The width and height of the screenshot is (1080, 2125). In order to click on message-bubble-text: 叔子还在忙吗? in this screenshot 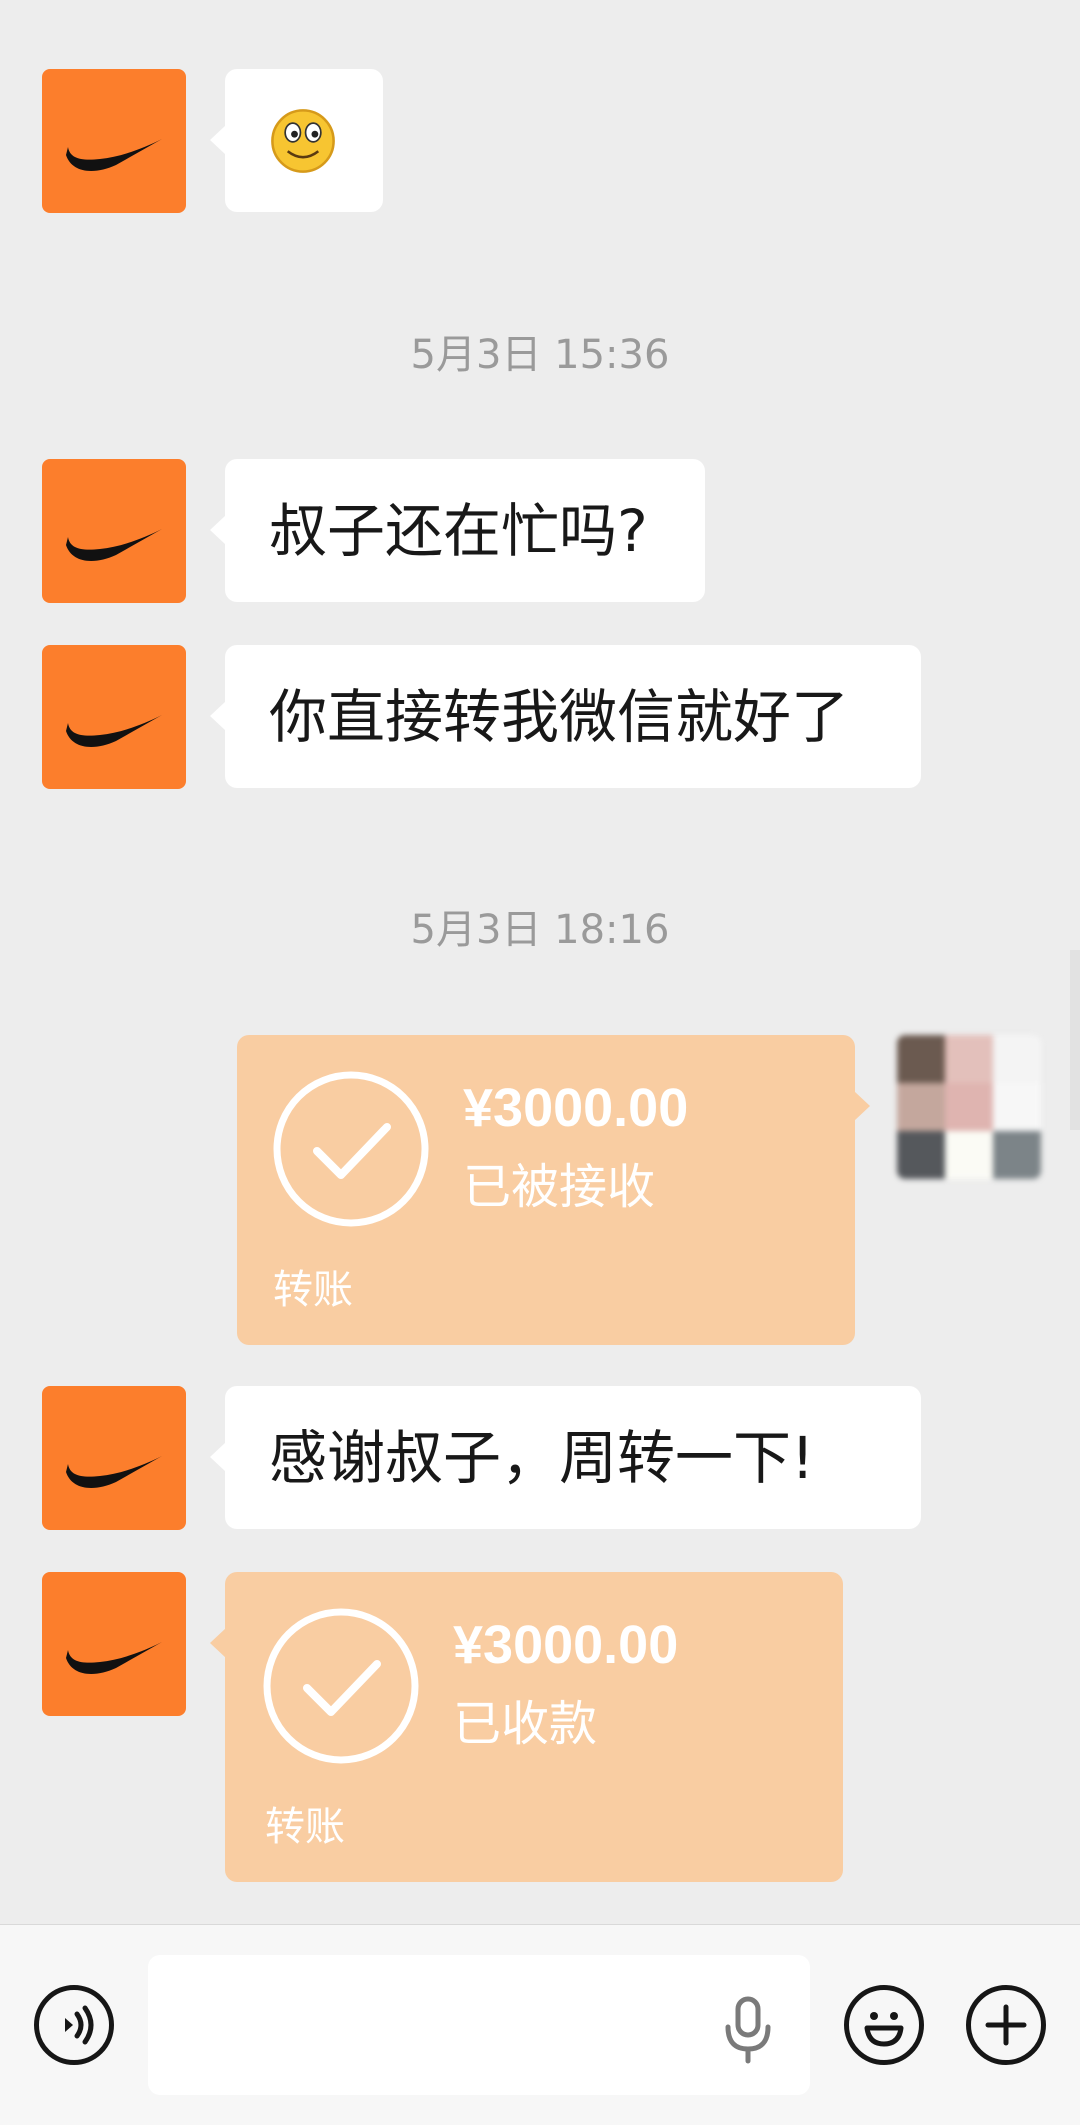, I will do `click(457, 530)`.